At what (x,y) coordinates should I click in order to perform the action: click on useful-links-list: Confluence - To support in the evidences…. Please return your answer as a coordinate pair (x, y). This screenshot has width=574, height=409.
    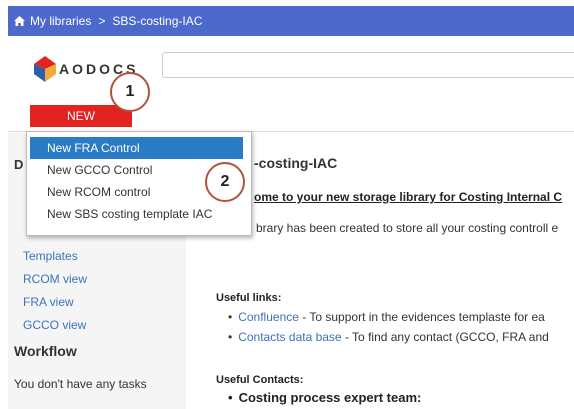
    Looking at the image, I should click on (382, 327).